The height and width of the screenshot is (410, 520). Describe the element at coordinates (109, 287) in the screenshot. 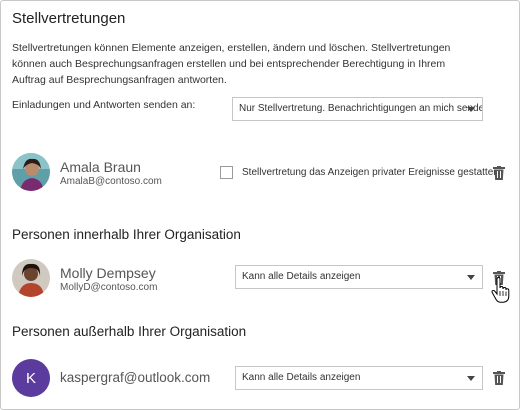

I see `internal-person-email: MollyD@contoso.com` at that location.